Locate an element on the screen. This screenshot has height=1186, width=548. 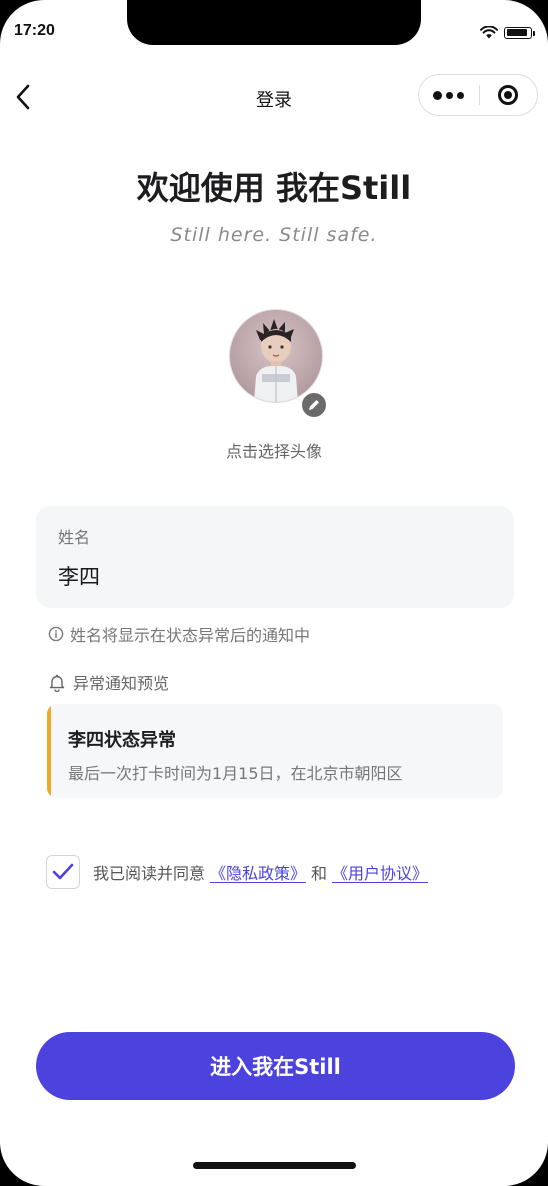
preview-title: 异常通知预览 is located at coordinates (108, 682).